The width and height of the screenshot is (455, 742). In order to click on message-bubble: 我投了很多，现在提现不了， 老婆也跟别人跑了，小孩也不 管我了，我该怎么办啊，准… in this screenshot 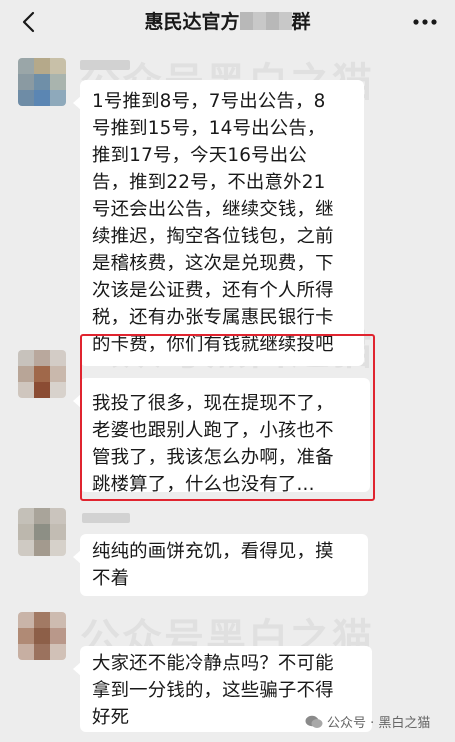, I will do `click(221, 436)`.